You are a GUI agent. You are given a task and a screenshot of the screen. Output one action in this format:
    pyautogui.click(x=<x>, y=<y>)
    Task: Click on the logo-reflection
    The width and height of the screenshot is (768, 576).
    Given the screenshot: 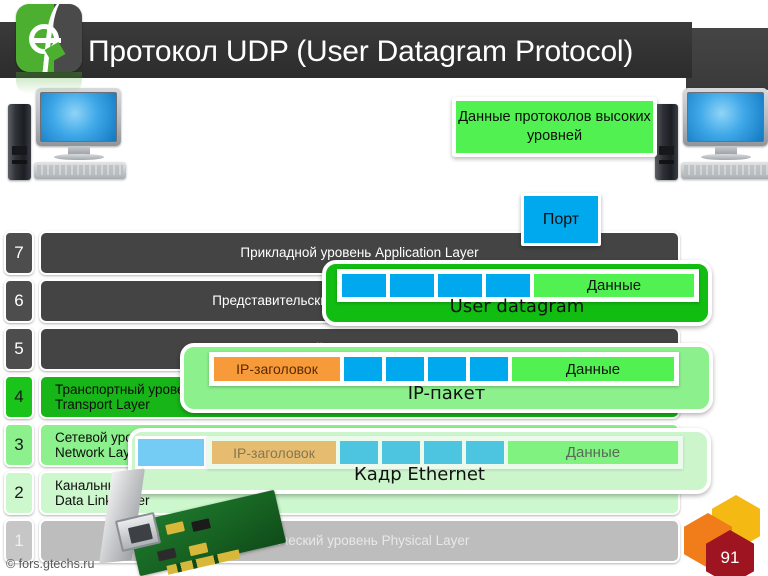 What is the action you would take?
    pyautogui.click(x=49, y=83)
    